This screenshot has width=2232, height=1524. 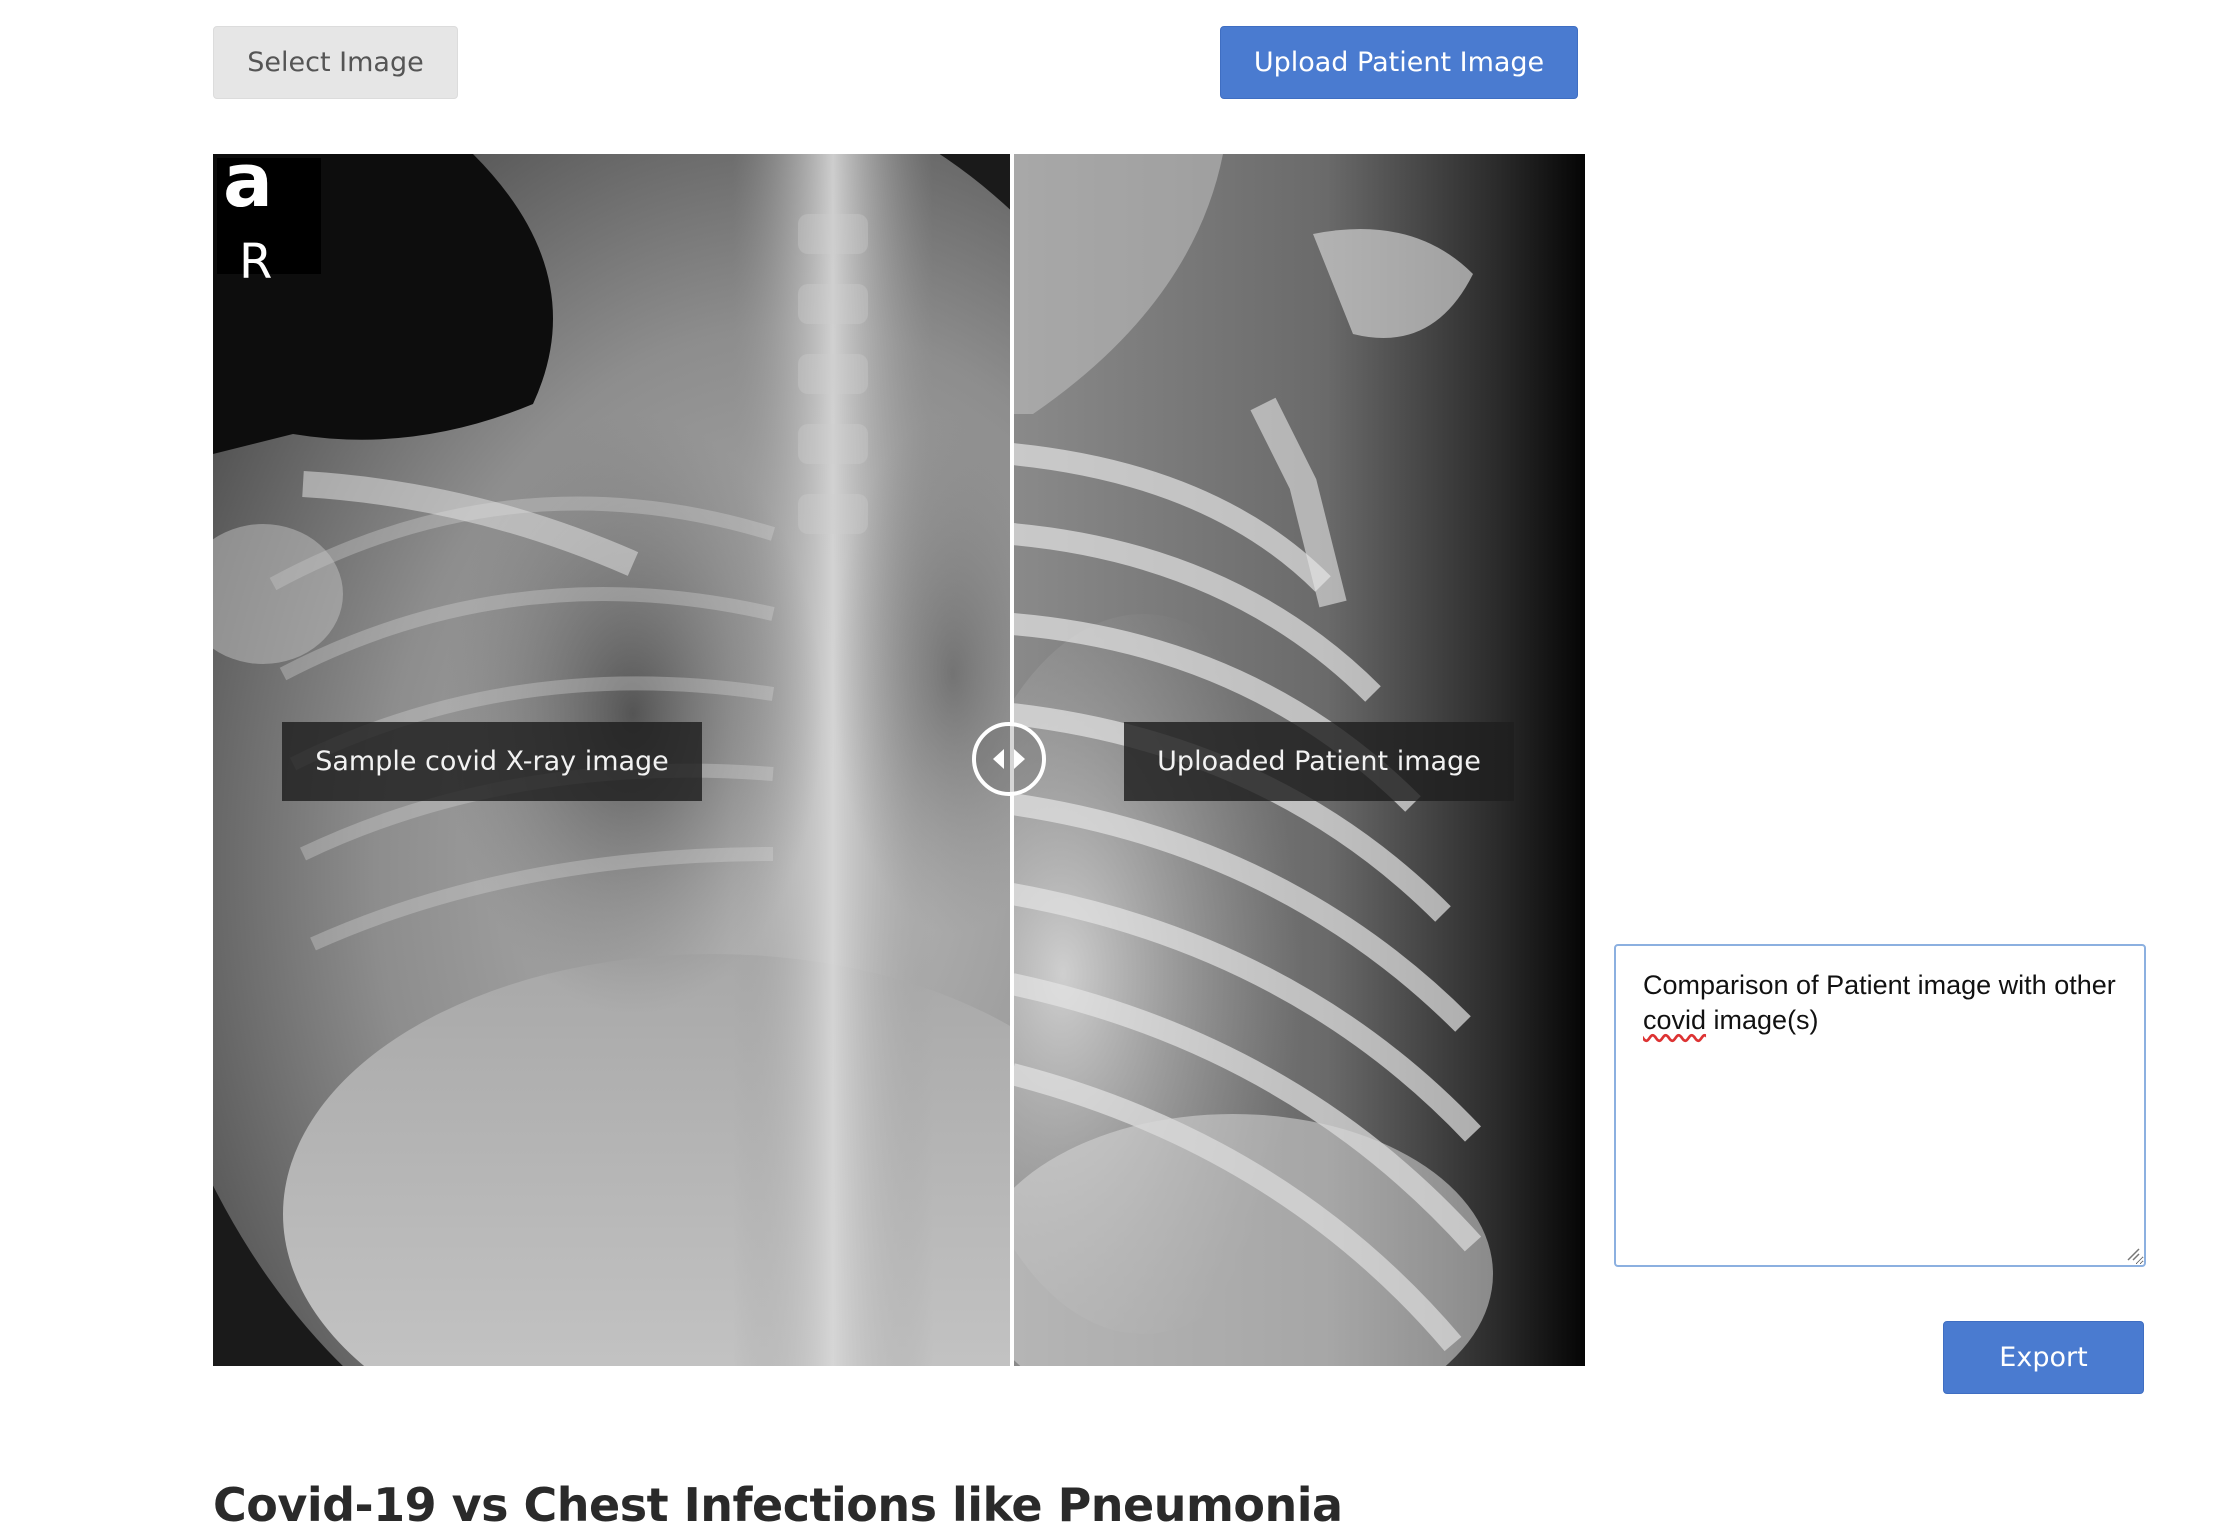 I want to click on uploaded-image-label: Uploaded Patient image, so click(x=1319, y=761).